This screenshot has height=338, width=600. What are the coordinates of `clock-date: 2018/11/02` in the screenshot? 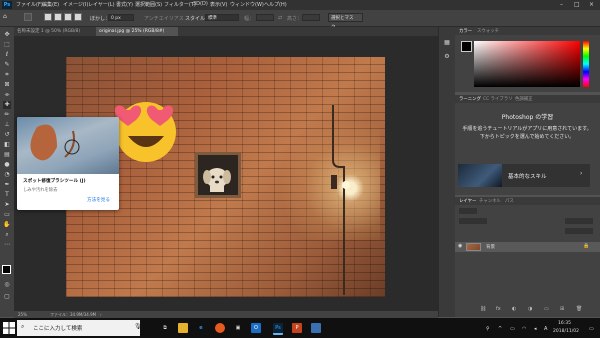 It's located at (566, 331).